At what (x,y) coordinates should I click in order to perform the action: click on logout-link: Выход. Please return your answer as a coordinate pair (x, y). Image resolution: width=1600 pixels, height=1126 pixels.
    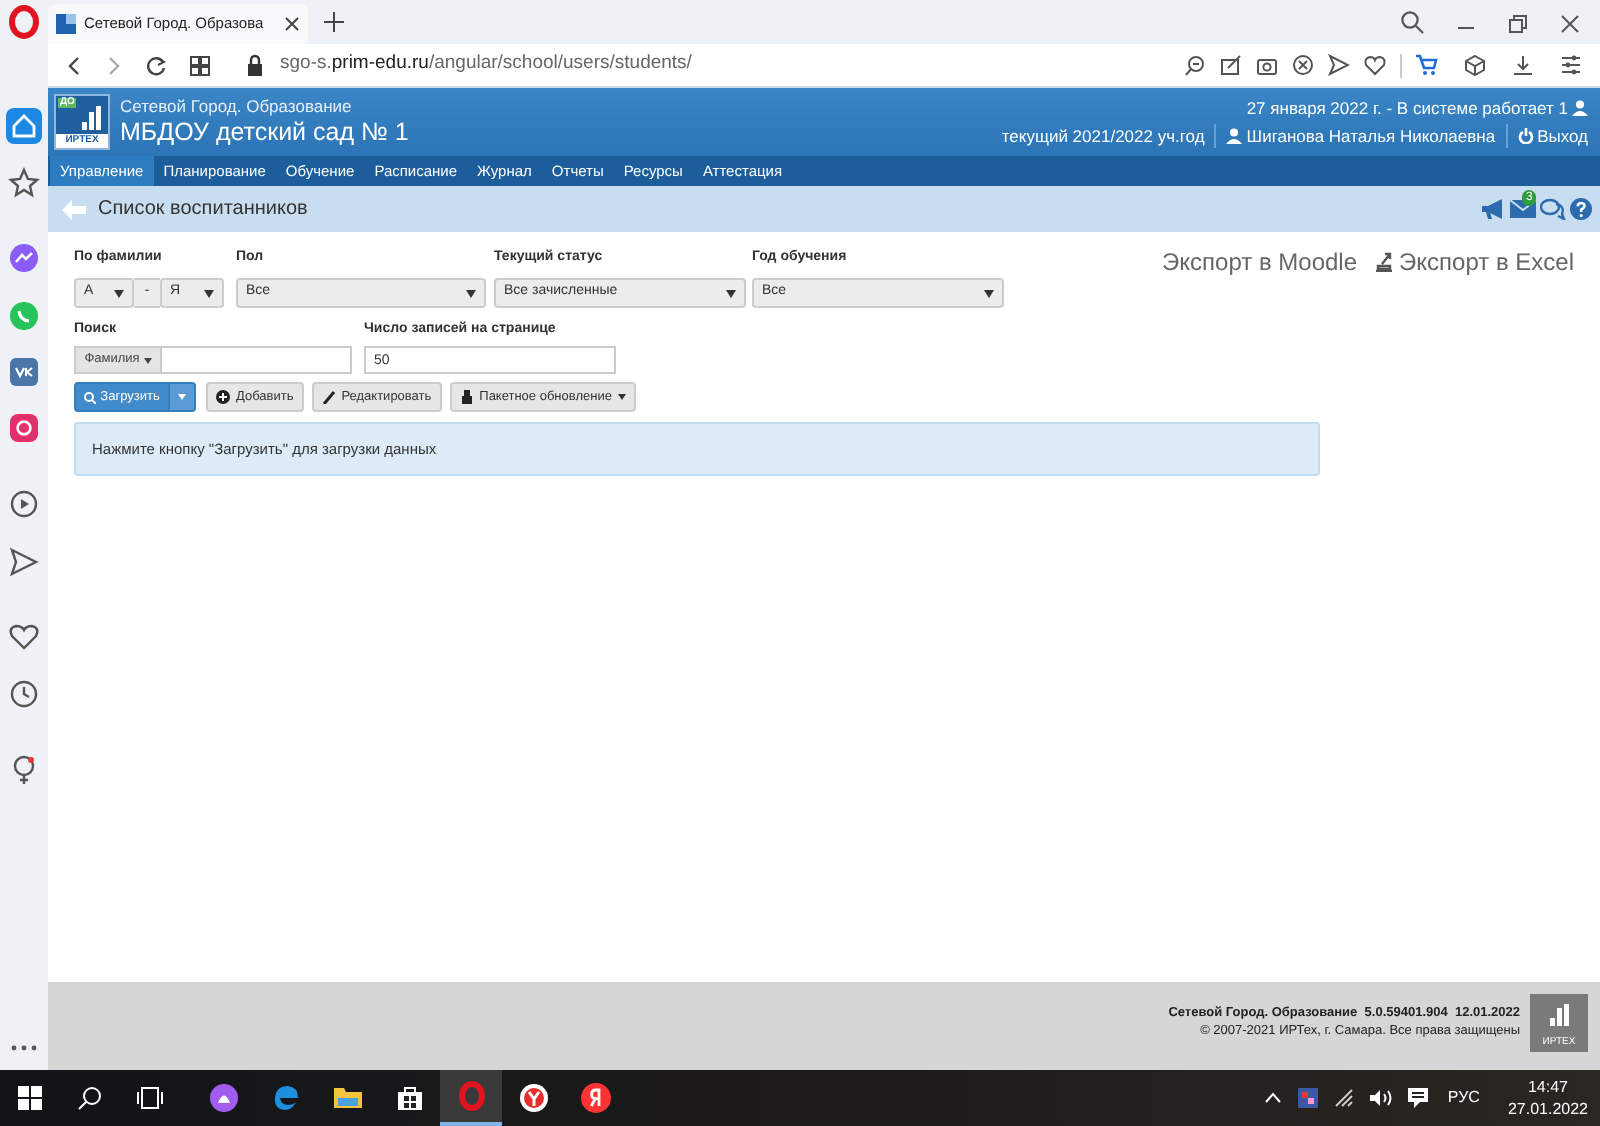
    Looking at the image, I should click on (1552, 136).